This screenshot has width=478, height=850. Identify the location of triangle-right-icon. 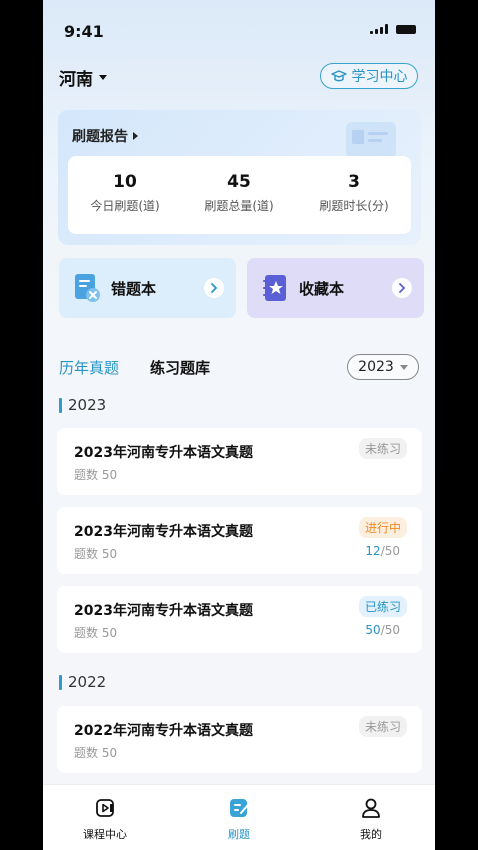
(135, 136).